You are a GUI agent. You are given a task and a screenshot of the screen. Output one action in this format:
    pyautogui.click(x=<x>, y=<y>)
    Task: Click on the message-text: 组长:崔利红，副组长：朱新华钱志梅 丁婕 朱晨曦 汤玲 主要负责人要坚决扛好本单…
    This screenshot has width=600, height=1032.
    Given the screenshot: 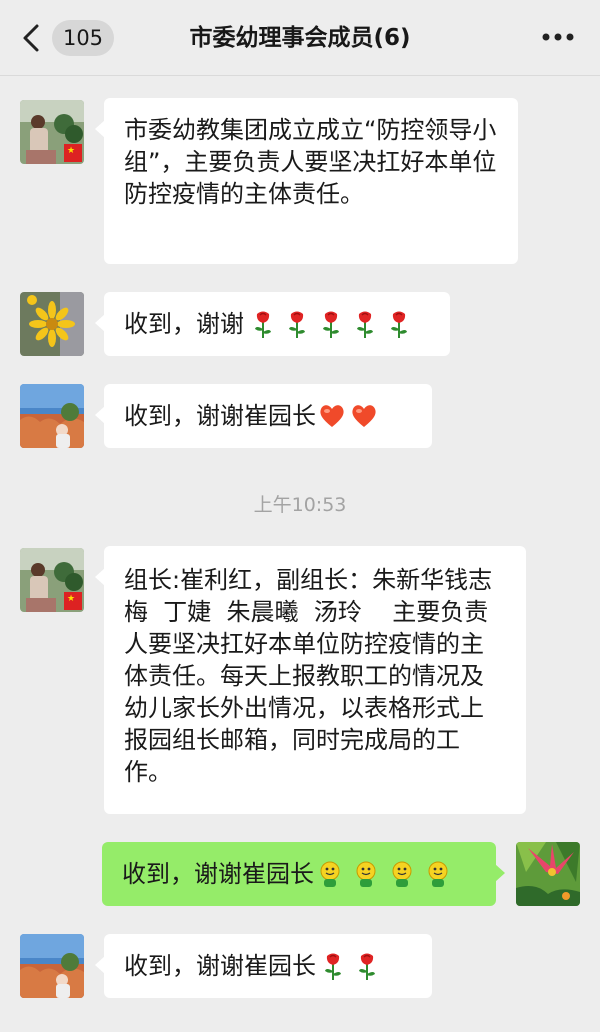 What is the action you would take?
    pyautogui.click(x=308, y=676)
    